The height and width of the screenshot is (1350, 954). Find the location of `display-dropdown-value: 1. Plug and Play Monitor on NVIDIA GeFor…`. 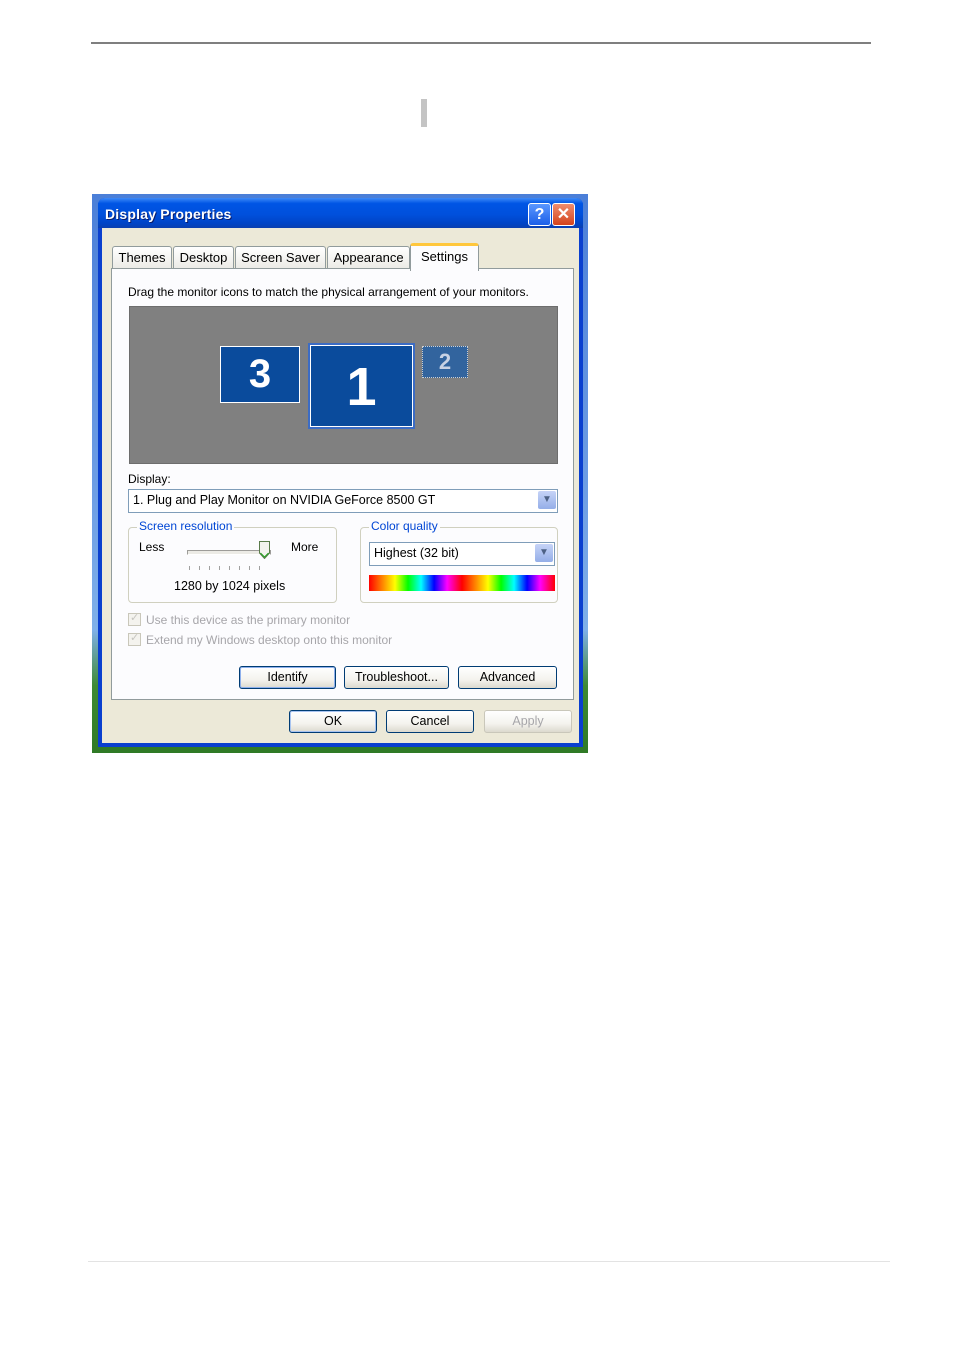

display-dropdown-value: 1. Plug and Play Monitor on NVIDIA GeFor… is located at coordinates (284, 500).